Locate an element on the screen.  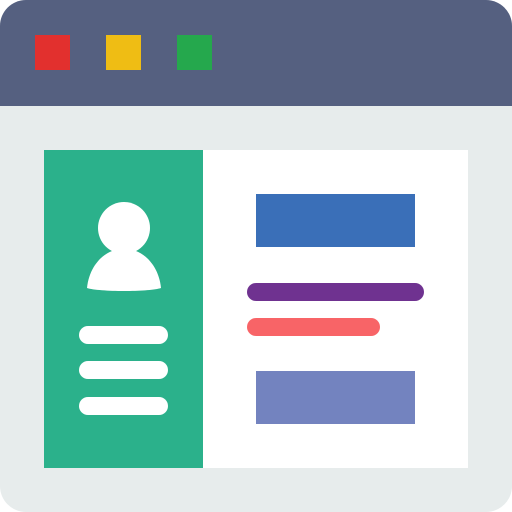
content-block-top is located at coordinates (335, 220).